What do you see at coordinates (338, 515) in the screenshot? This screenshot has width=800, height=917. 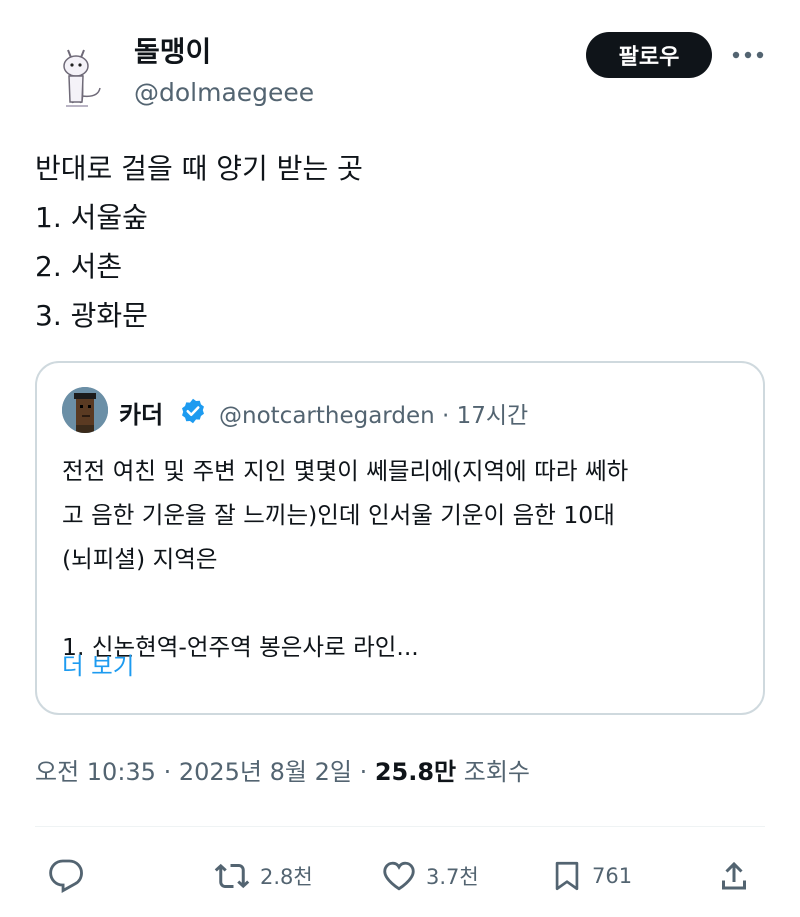 I see `quote-line: 고 음한 기운을 잘 느끼는)인데 인서울 기운이 음한 10대` at bounding box center [338, 515].